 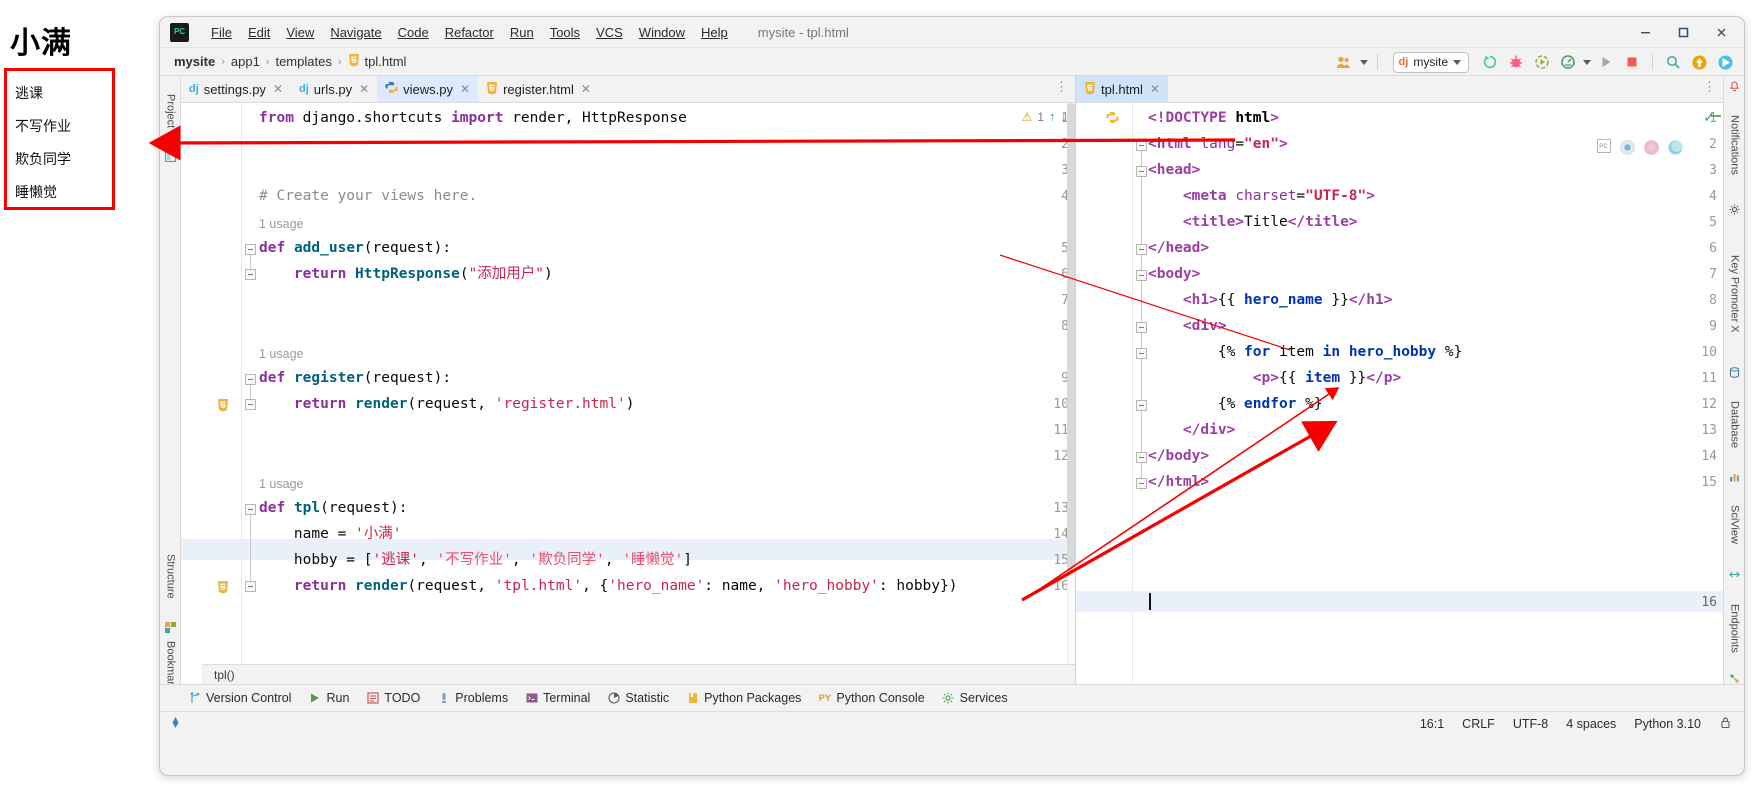 What do you see at coordinates (1478, 724) in the screenshot?
I see `line-separator: CRLF` at bounding box center [1478, 724].